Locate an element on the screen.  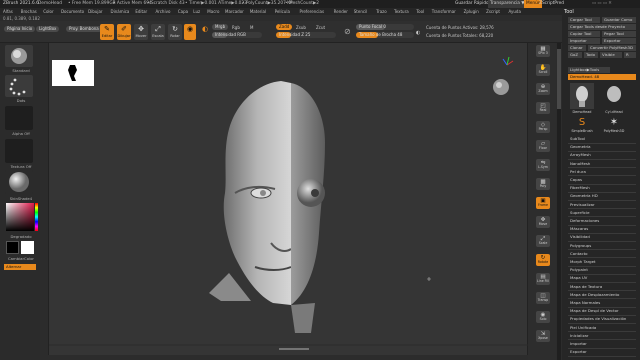
rotate-button: ↻ Rotar is located at coordinates (175, 32).